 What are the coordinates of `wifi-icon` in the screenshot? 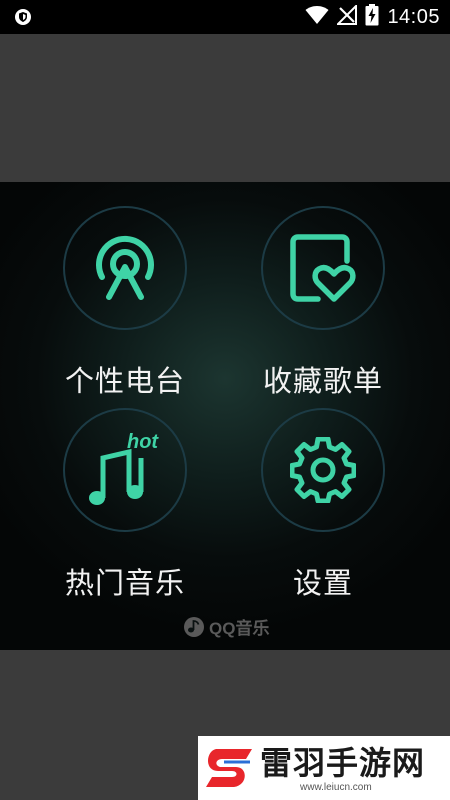 It's located at (317, 17).